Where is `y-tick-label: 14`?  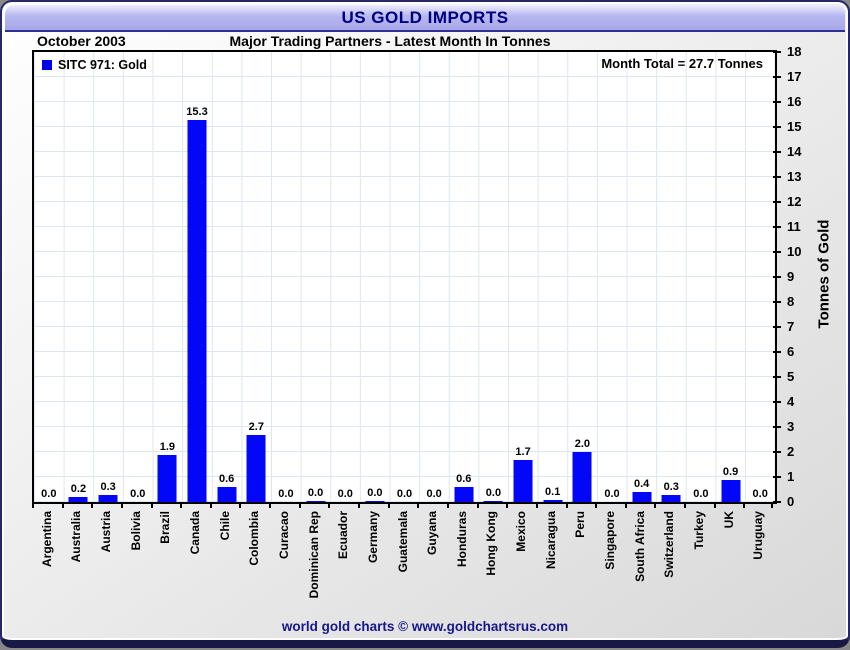
y-tick-label: 14 is located at coordinates (794, 151).